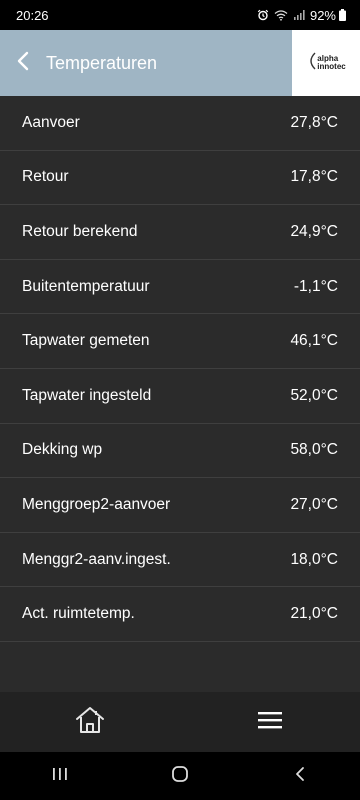  What do you see at coordinates (180, 15) in the screenshot?
I see `status-bar: 20:26 92%` at bounding box center [180, 15].